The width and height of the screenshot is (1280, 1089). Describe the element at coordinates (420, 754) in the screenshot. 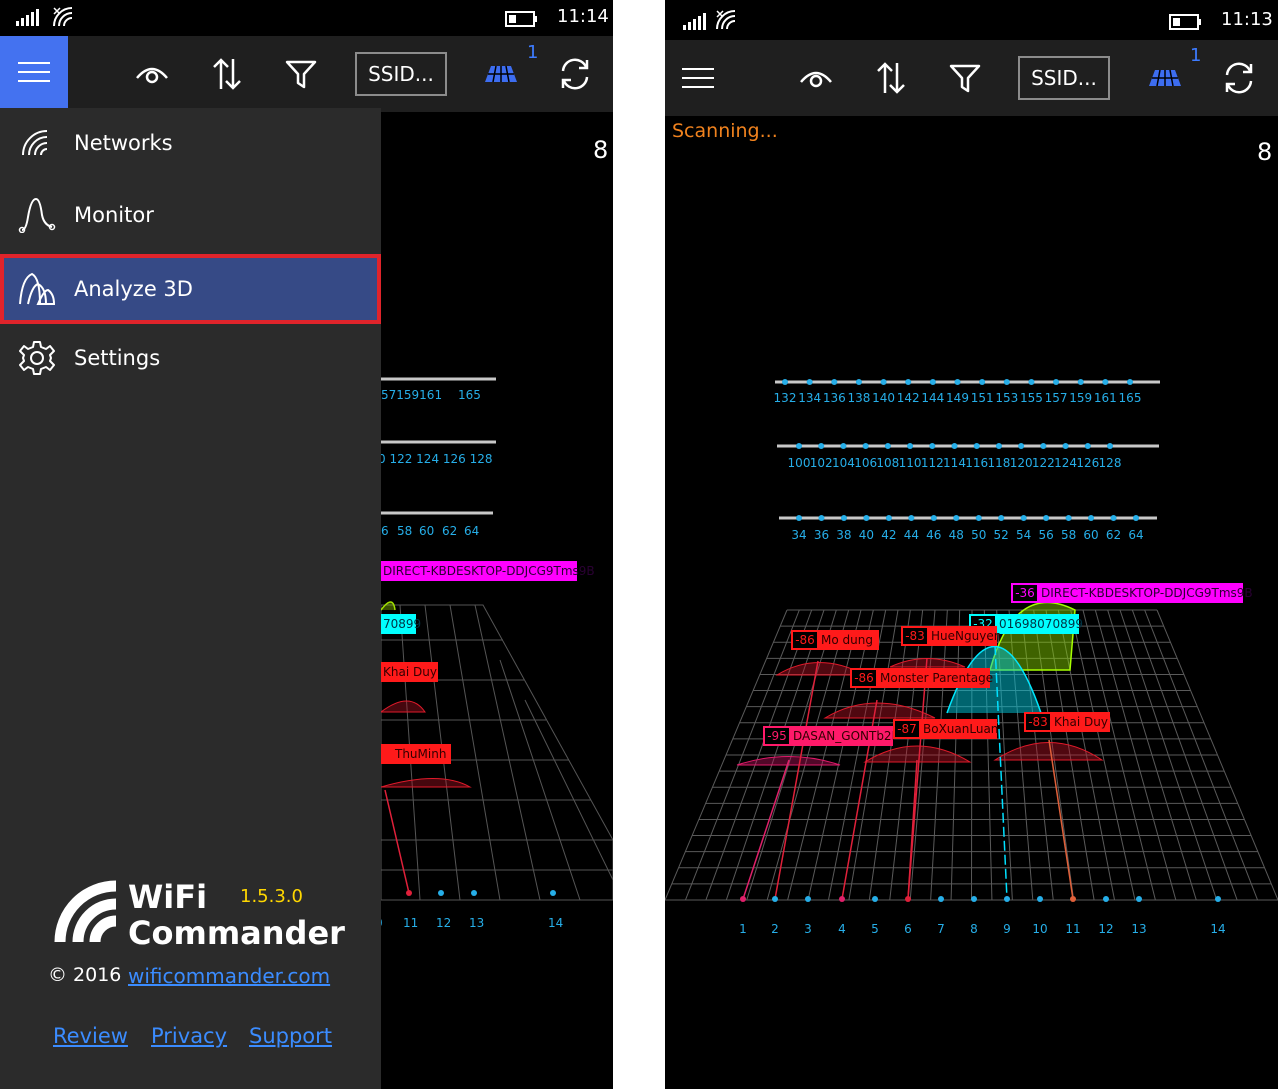

I see `network-label: ThuMinh` at that location.